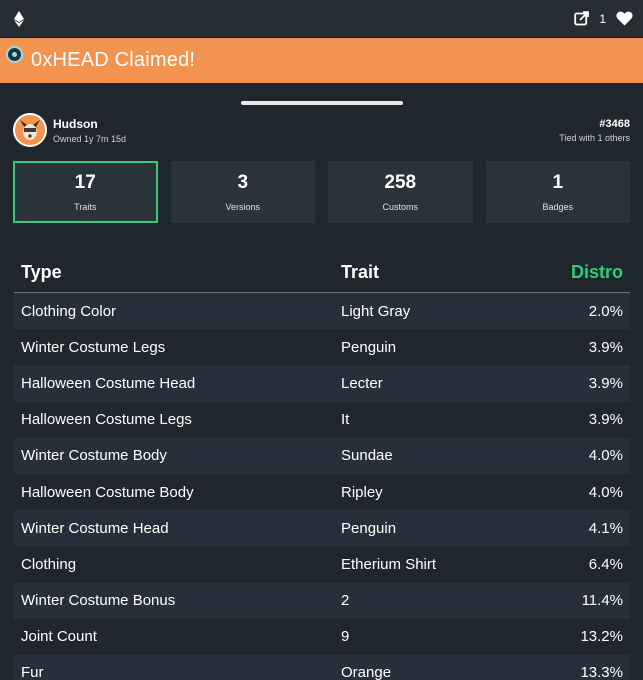  What do you see at coordinates (321, 60) in the screenshot?
I see `claimed-banner: 0xHEAD Claimed!` at bounding box center [321, 60].